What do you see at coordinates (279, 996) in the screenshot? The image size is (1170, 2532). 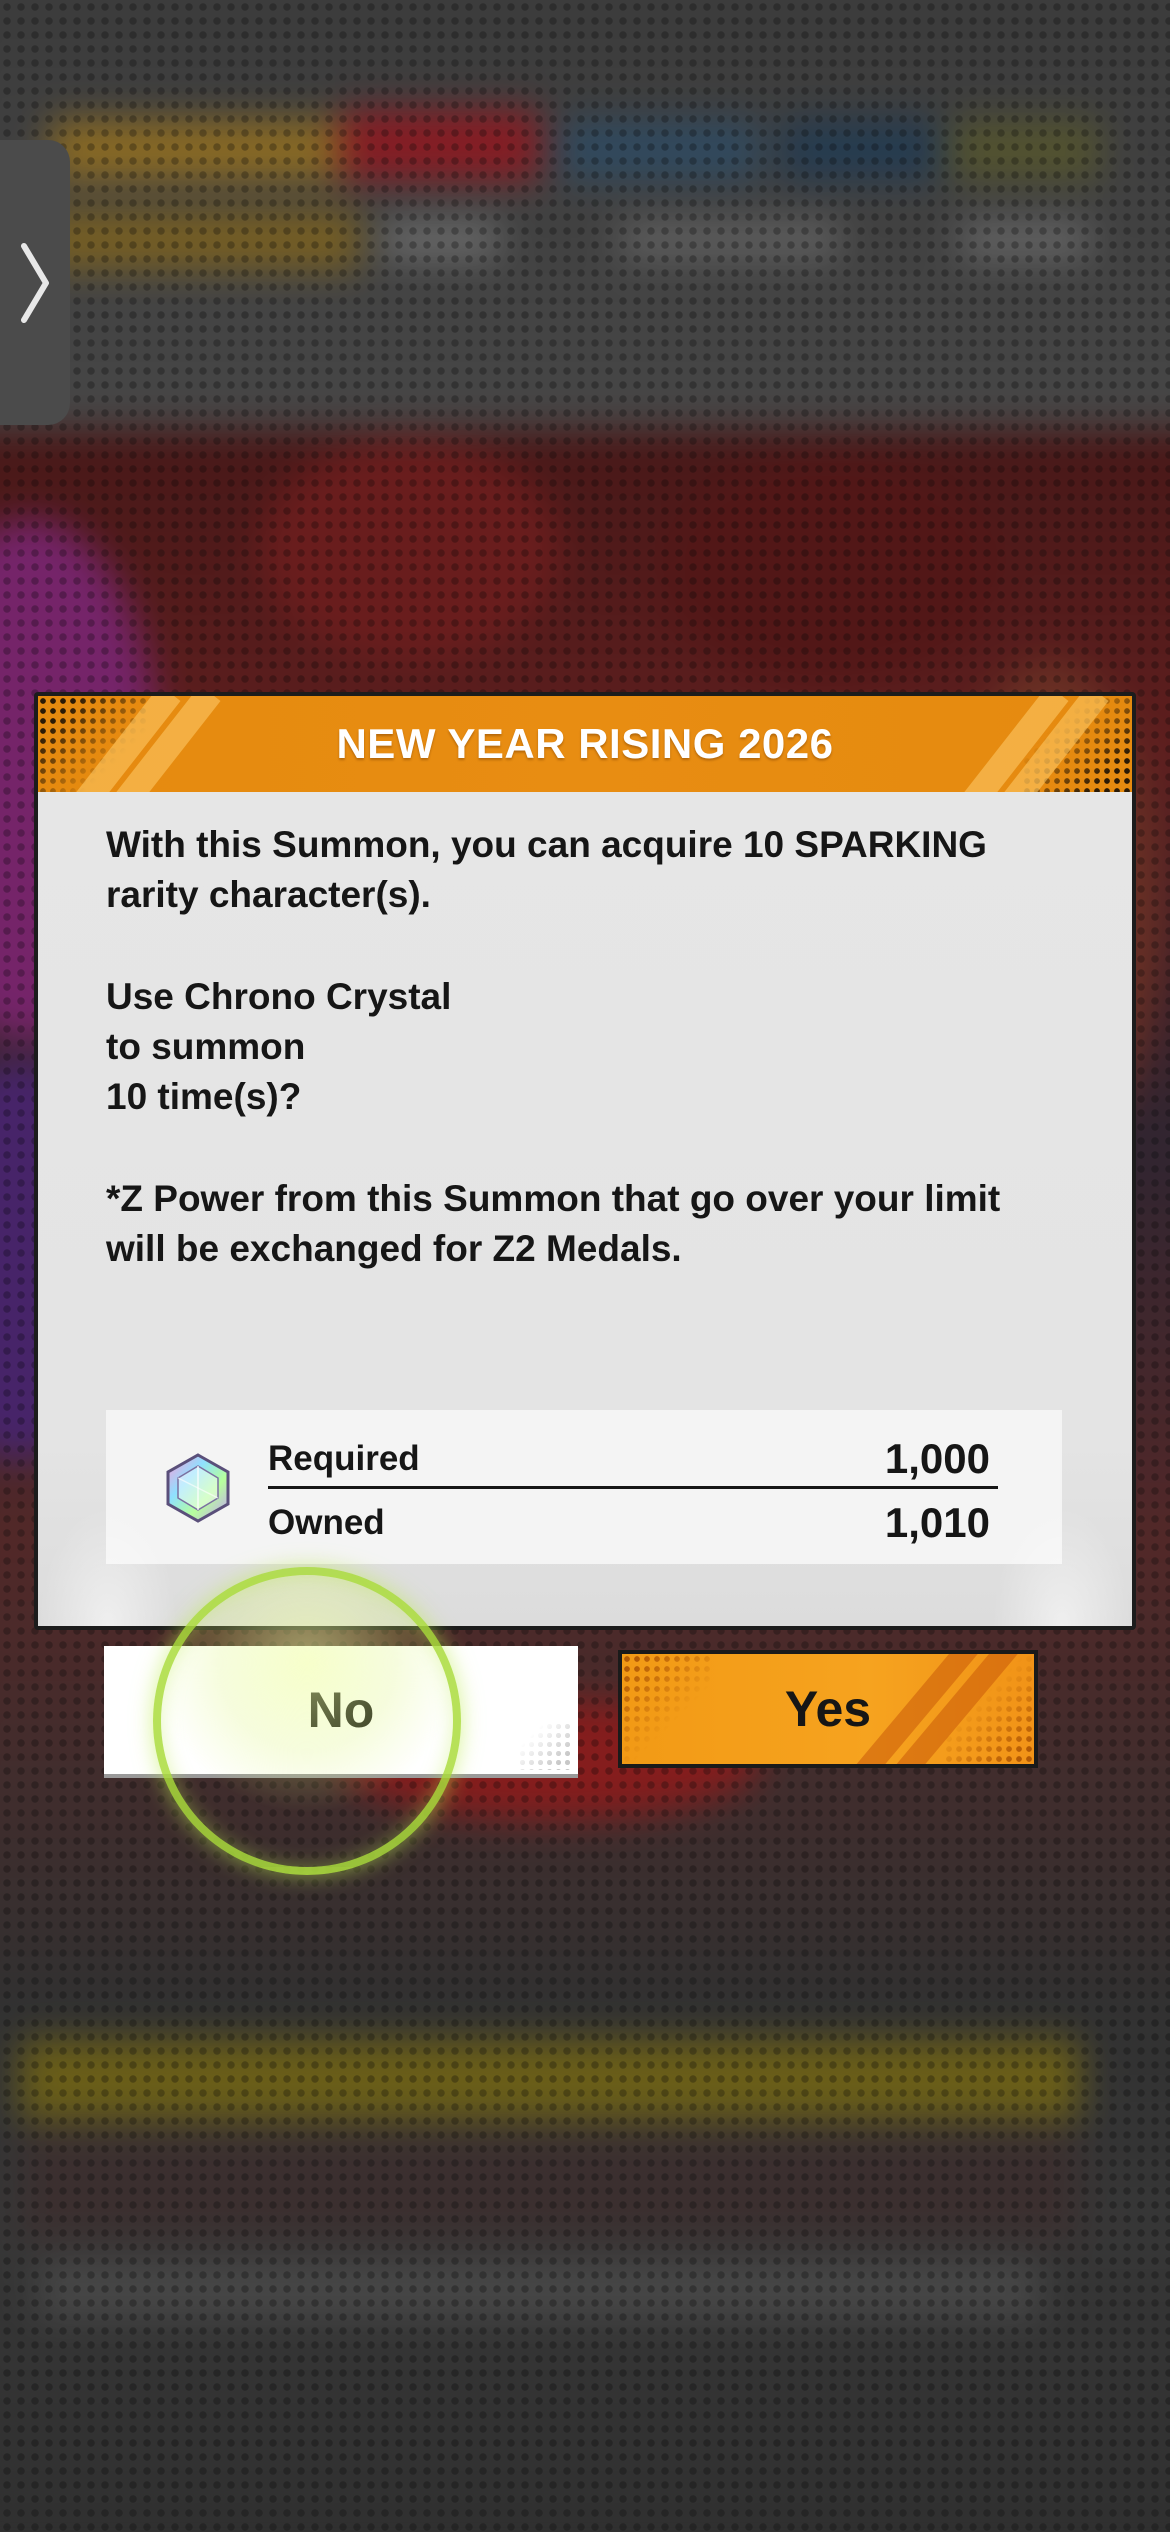 I see `summon-currency-line: Use Chrono Crystal` at bounding box center [279, 996].